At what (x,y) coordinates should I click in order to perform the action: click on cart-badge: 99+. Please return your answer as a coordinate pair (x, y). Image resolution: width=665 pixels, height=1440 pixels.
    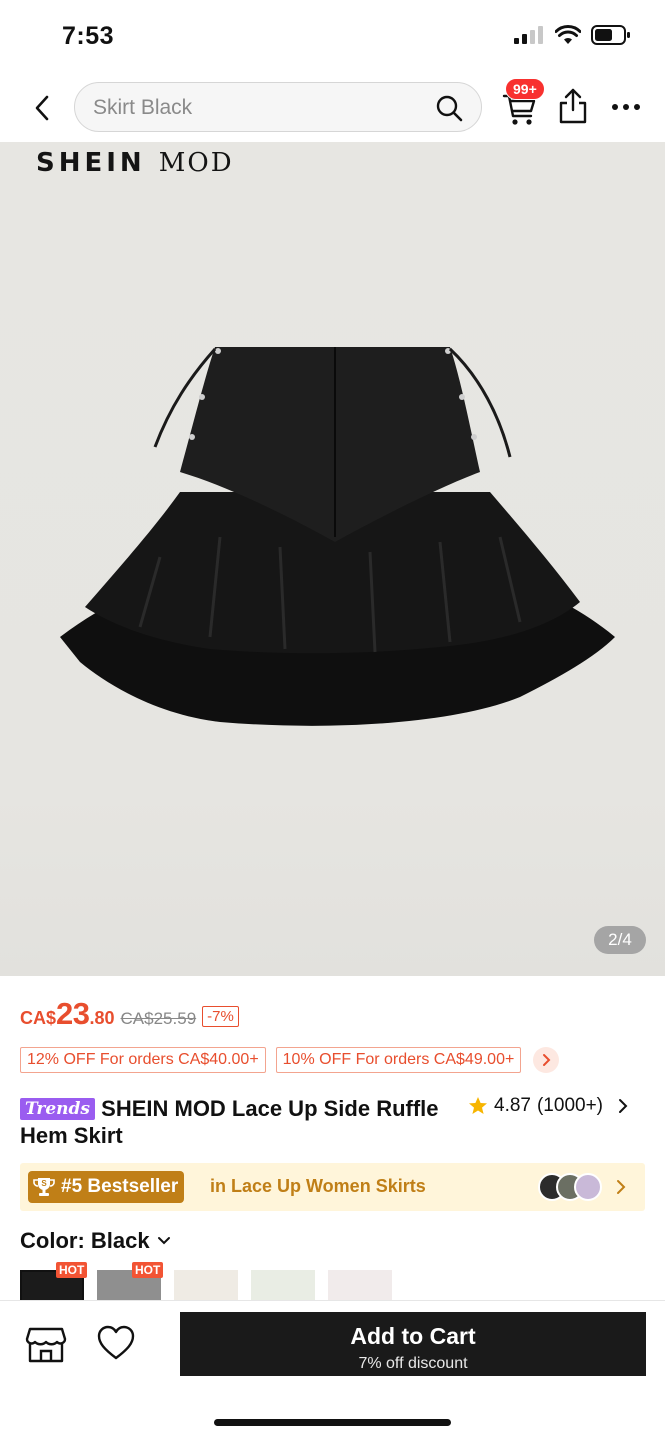
    Looking at the image, I should click on (525, 89).